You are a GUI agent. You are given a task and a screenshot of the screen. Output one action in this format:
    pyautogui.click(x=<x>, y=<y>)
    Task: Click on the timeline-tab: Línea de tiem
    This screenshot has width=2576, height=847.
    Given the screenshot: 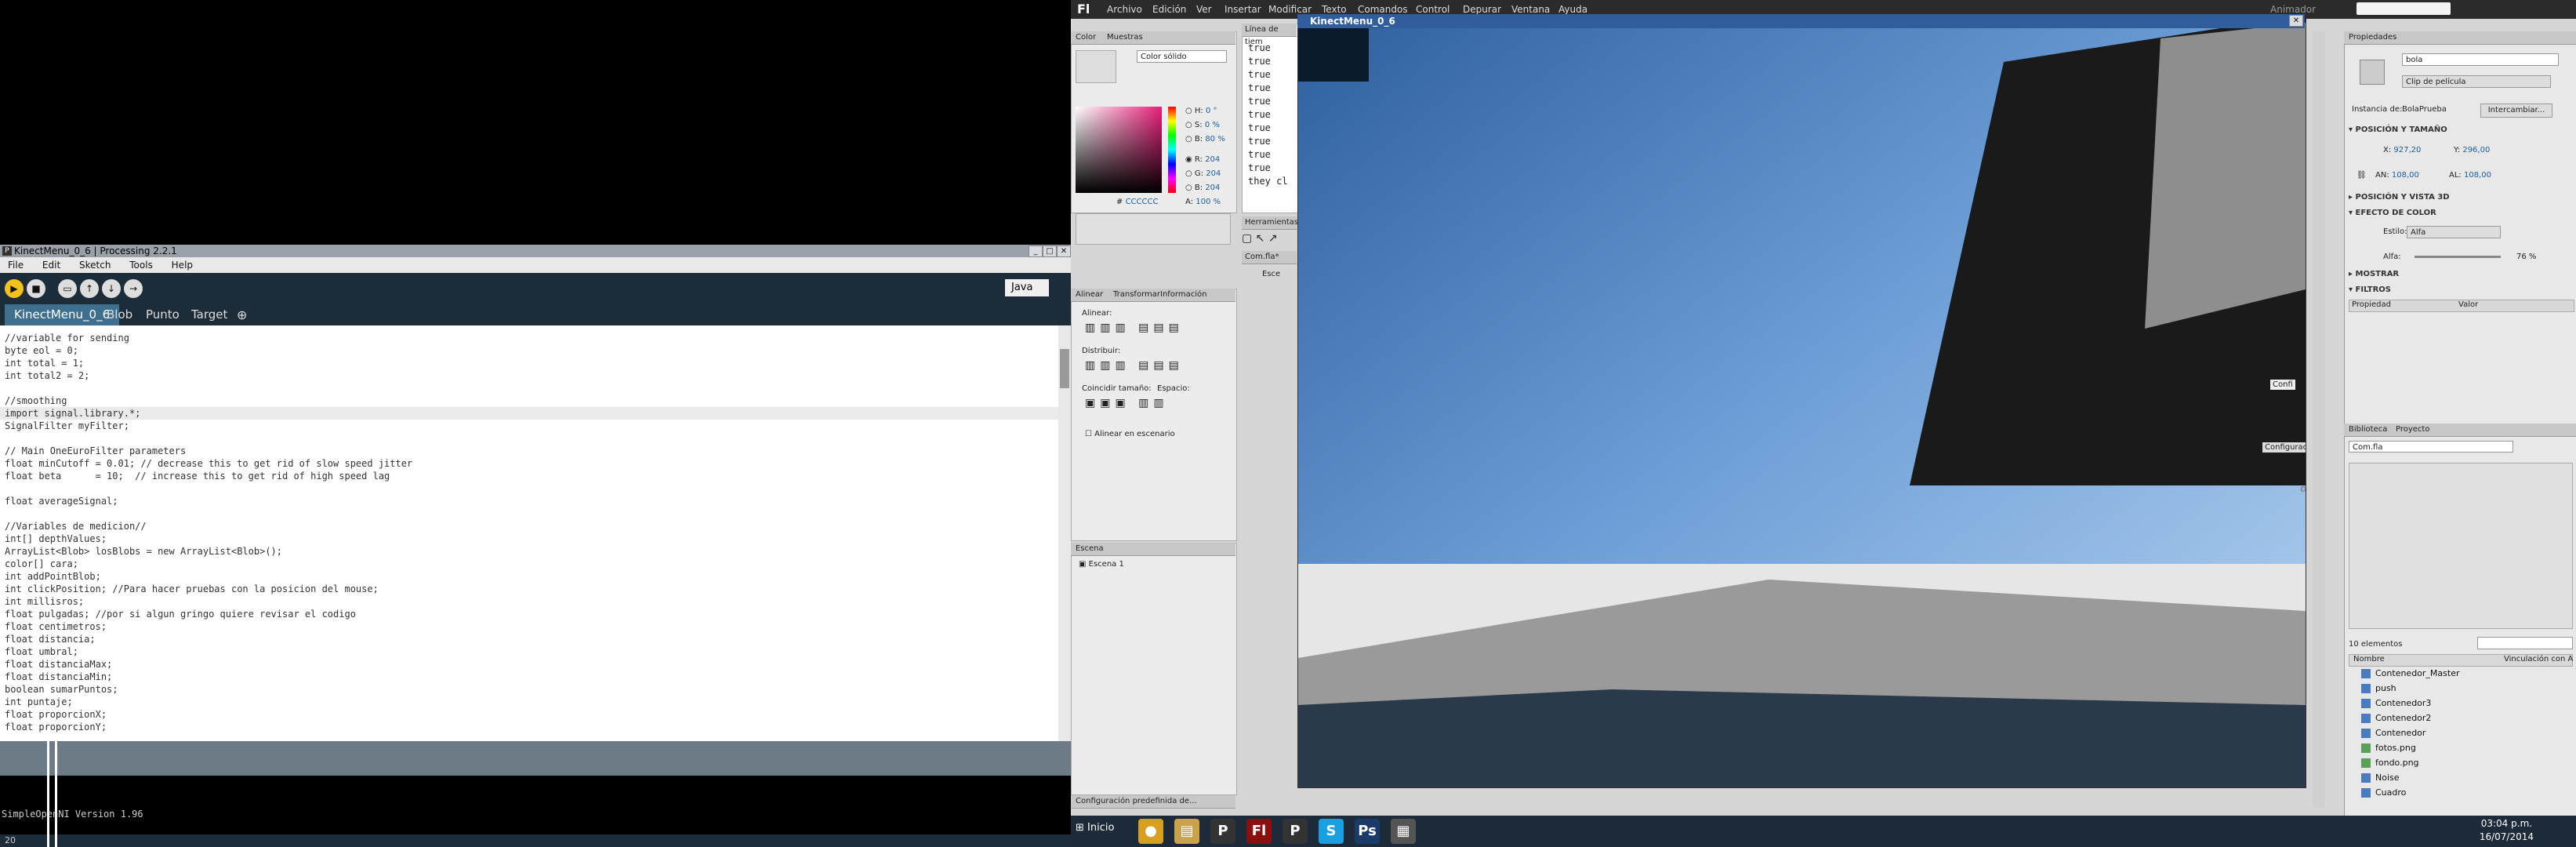 What is the action you would take?
    pyautogui.click(x=1270, y=35)
    